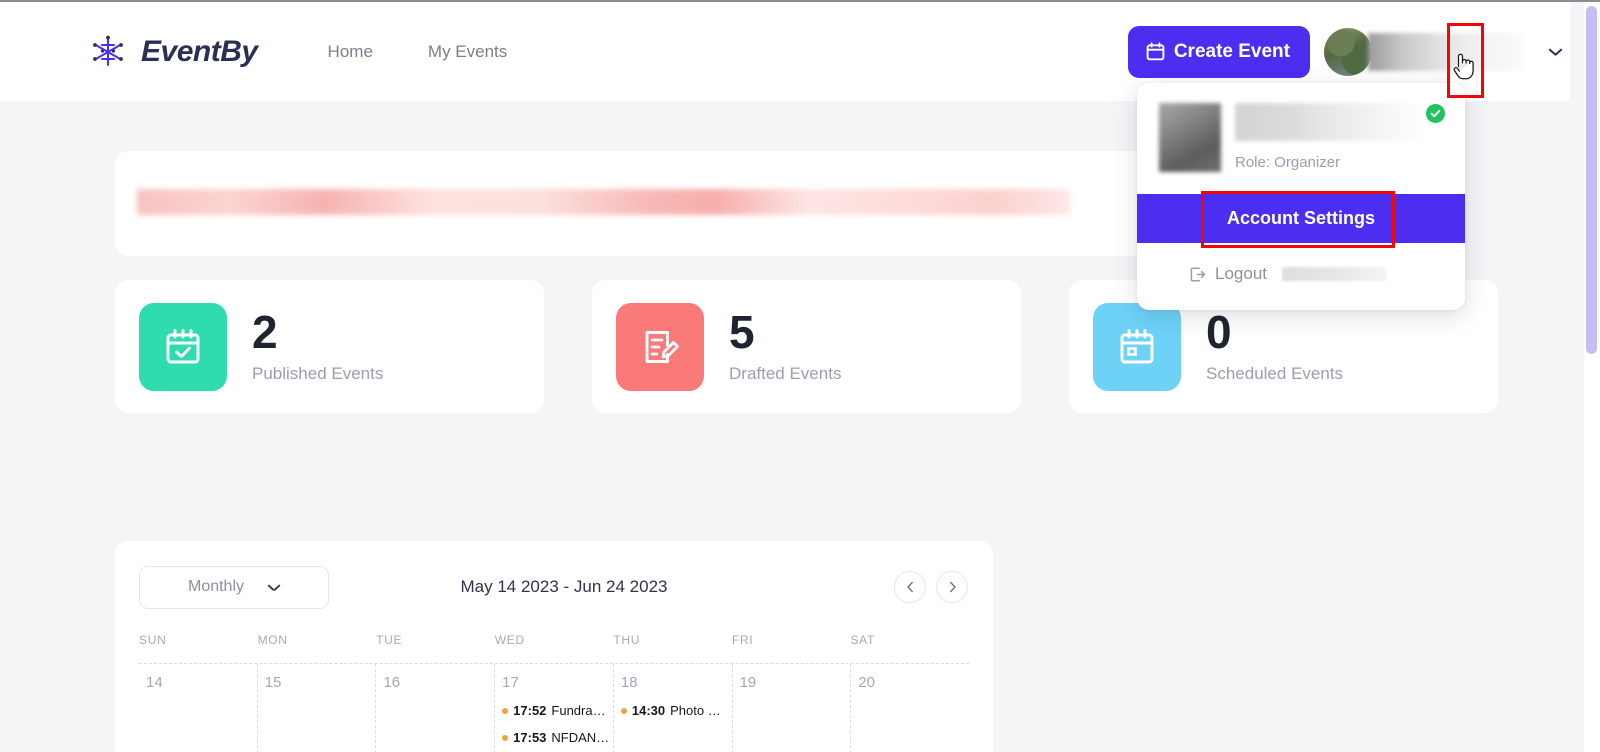 The height and width of the screenshot is (752, 1600). I want to click on calendar-check-icon, so click(183, 346).